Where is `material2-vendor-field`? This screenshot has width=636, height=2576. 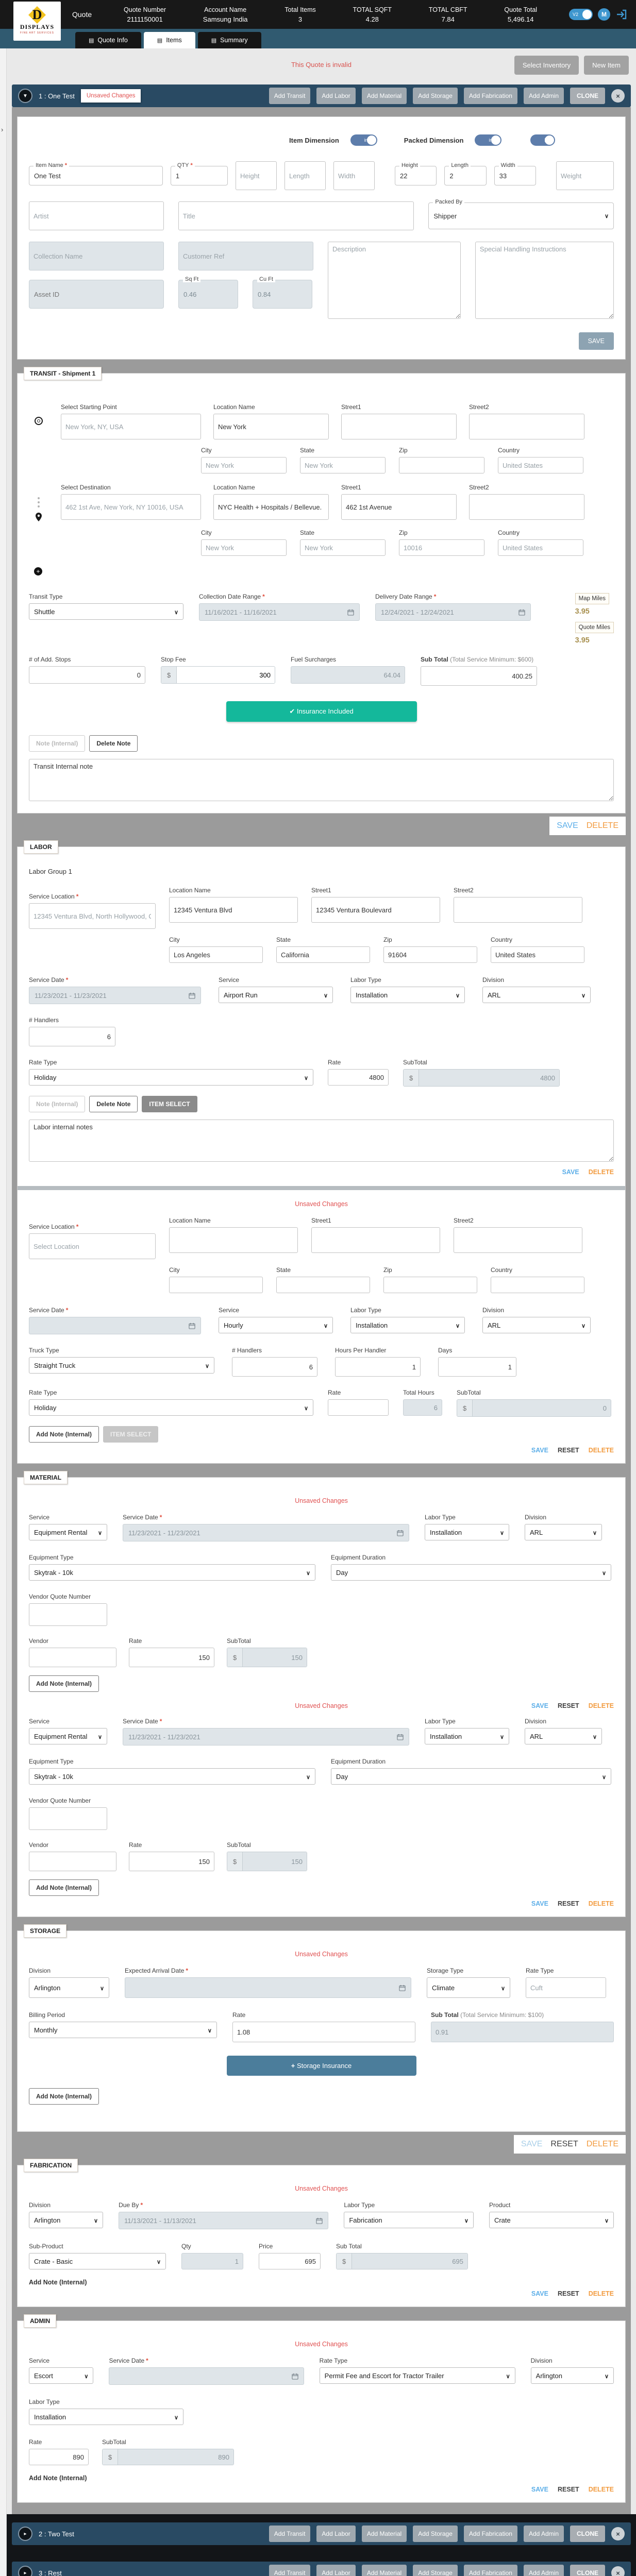 material2-vendor-field is located at coordinates (72, 1861).